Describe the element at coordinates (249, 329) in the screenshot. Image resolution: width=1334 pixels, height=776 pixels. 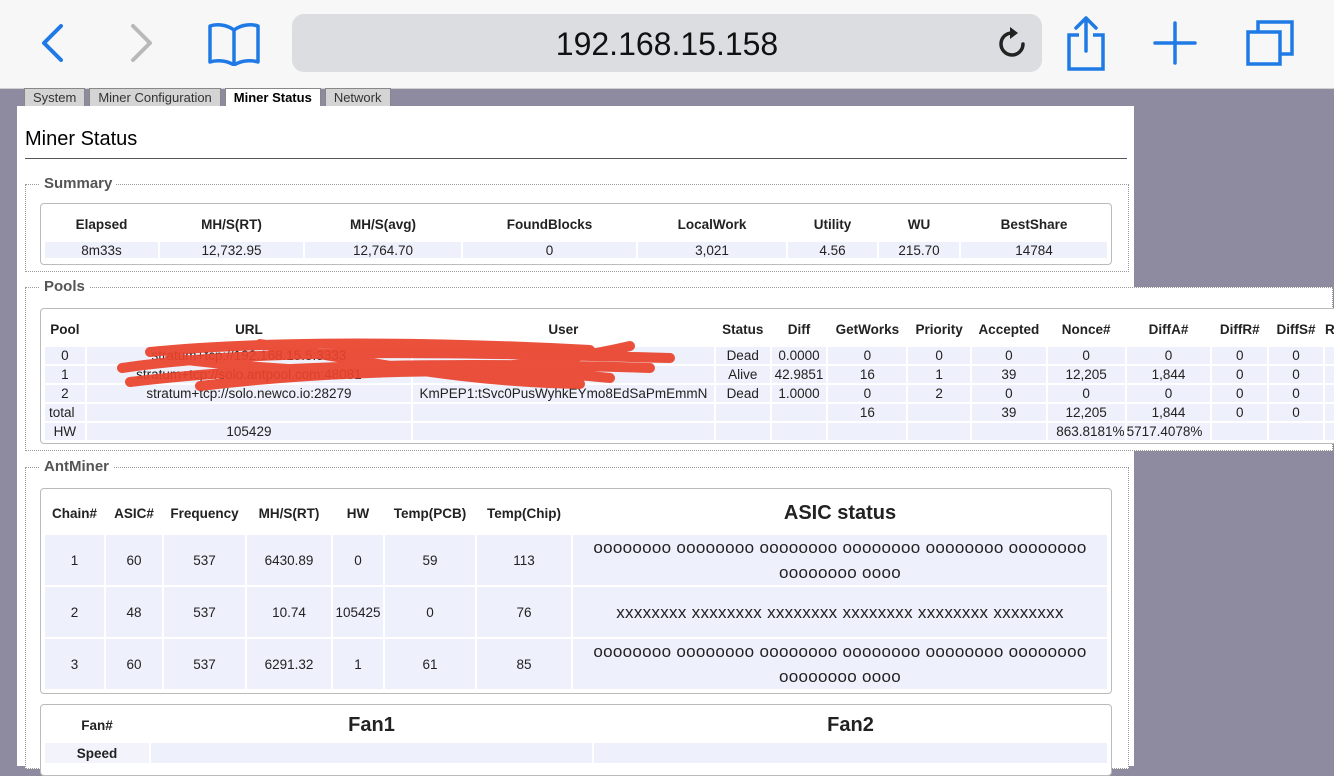
I see `pools-header: URL` at that location.